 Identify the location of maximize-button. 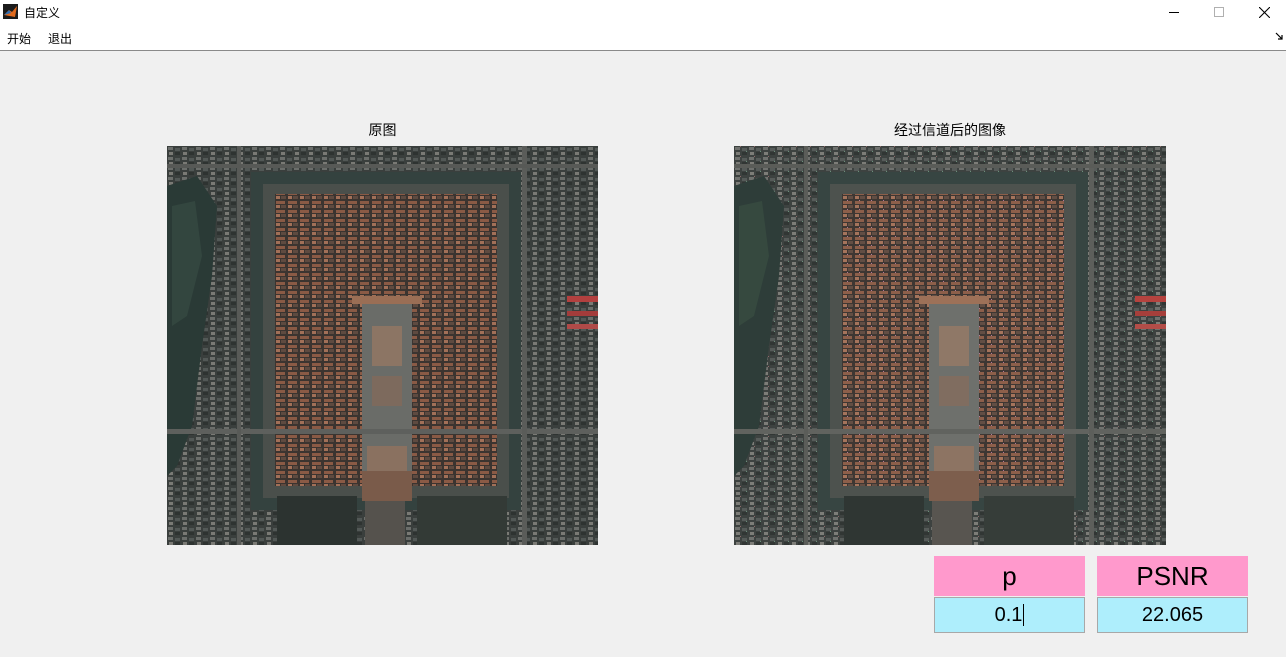
(1219, 12).